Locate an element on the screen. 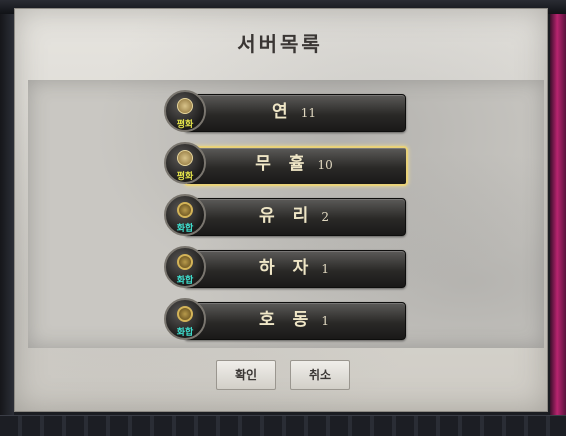 This screenshot has height=436, width=566. server-label: 무 휼 10 is located at coordinates (294, 164).